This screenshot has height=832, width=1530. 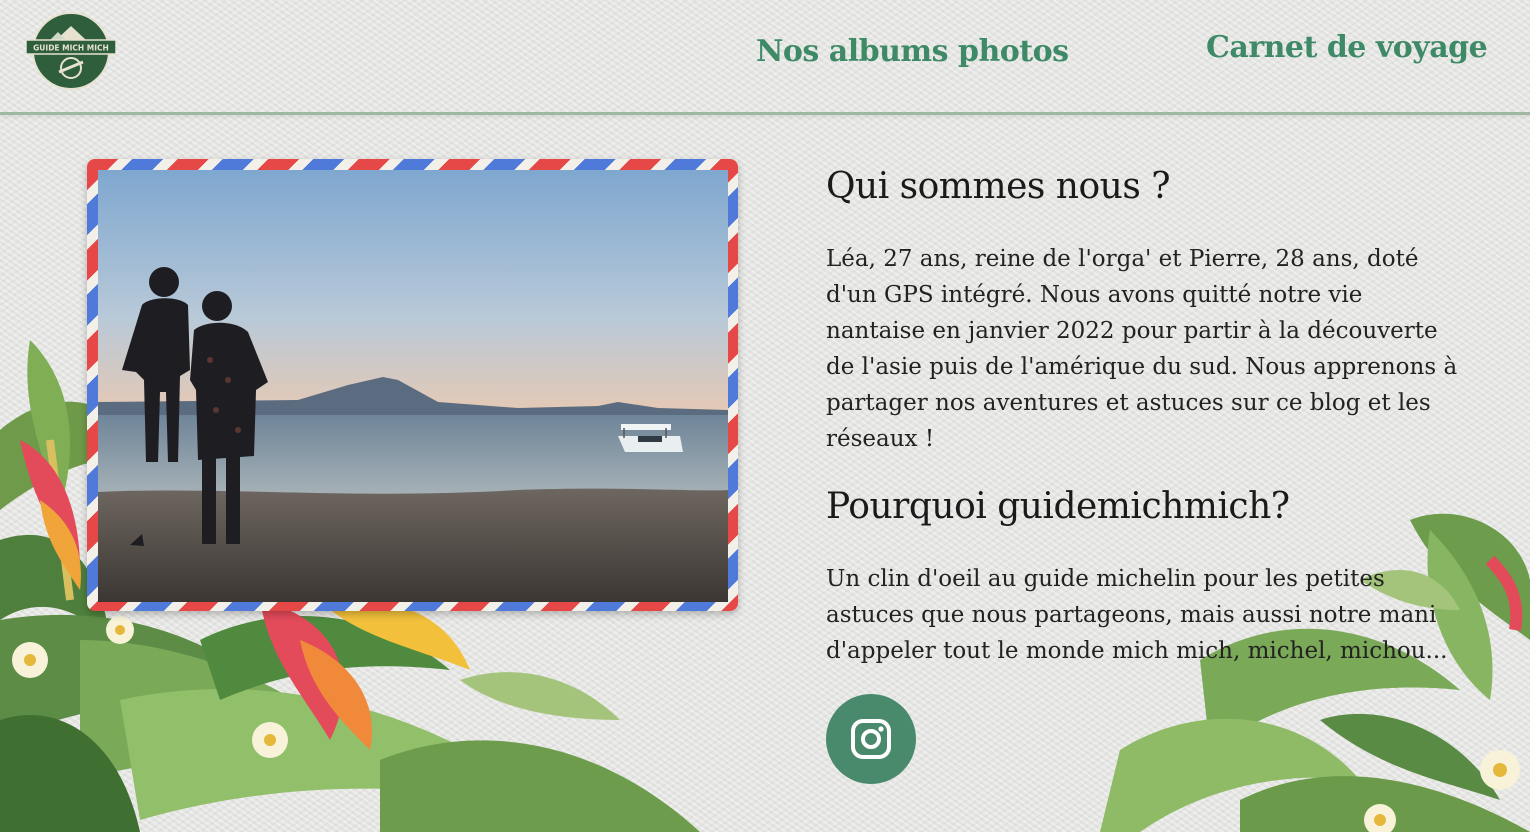 I want to click on svg-text: GUIDE MICH MICH, so click(x=71, y=48).